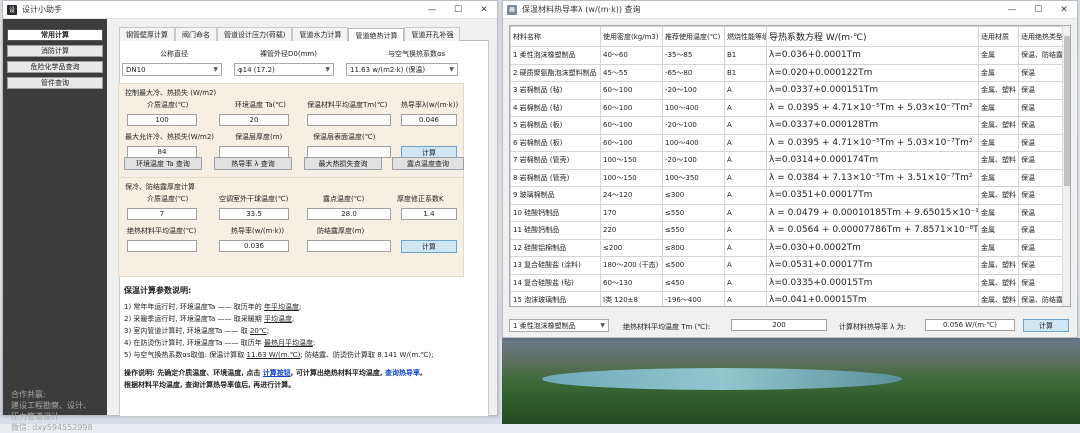 The image size is (1080, 433). What do you see at coordinates (559, 325) in the screenshot?
I see `material-select: 1 柔性泡沫橡塑制品 ▼` at bounding box center [559, 325].